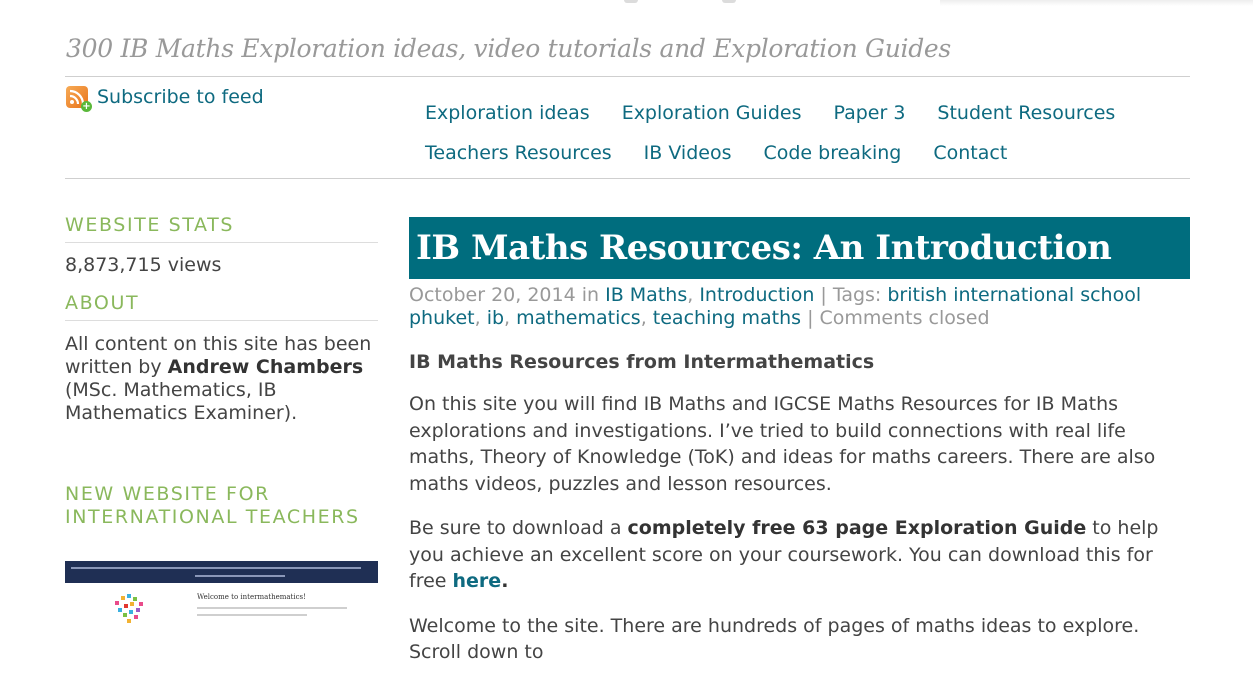 The height and width of the screenshot is (685, 1253). I want to click on download-here-link: here, so click(477, 581).